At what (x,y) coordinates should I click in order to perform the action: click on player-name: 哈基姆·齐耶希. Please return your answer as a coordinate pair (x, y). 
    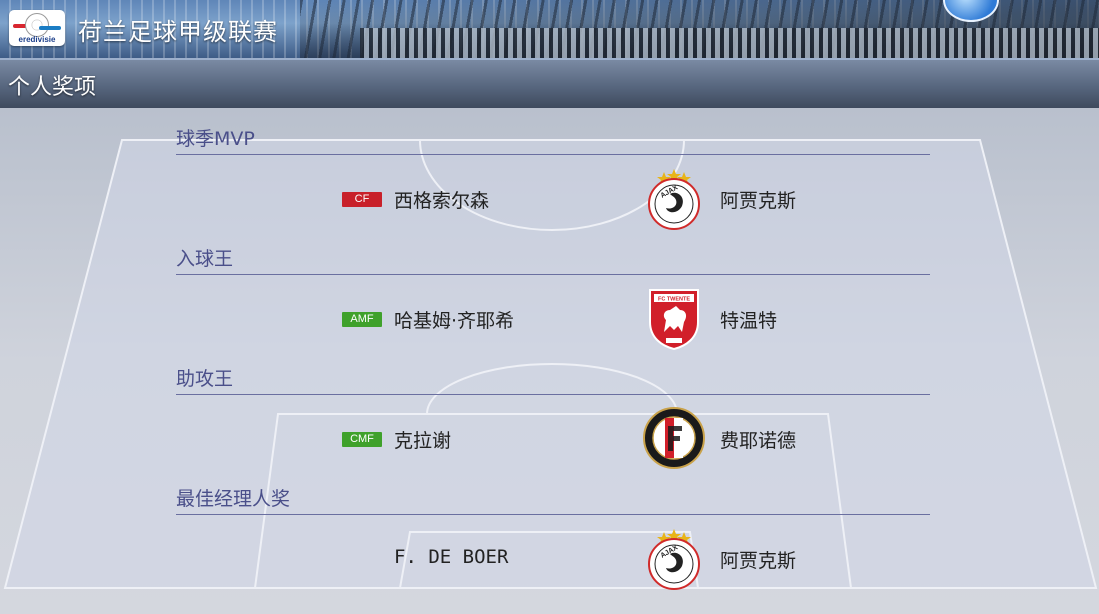
    Looking at the image, I should click on (454, 321).